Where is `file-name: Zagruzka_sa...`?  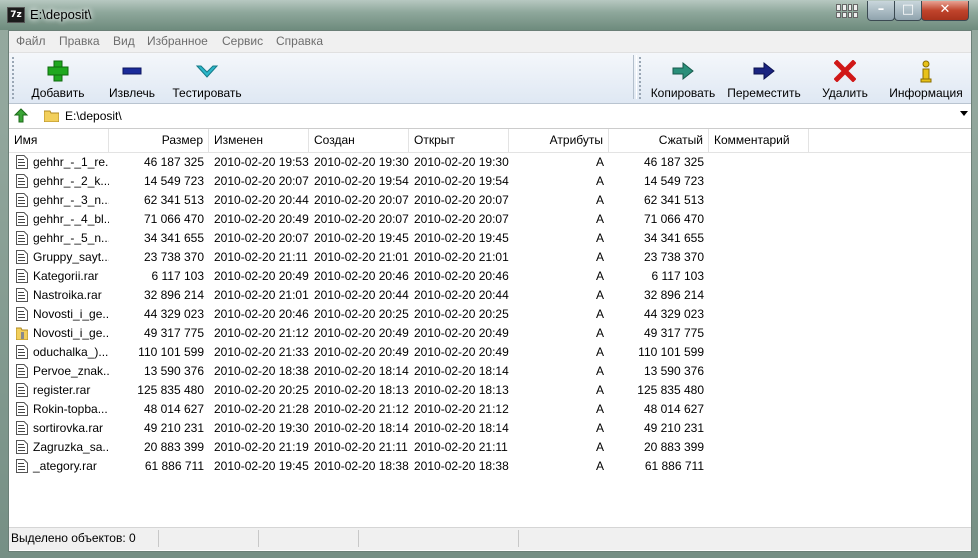 file-name: Zagruzka_sa... is located at coordinates (71, 447).